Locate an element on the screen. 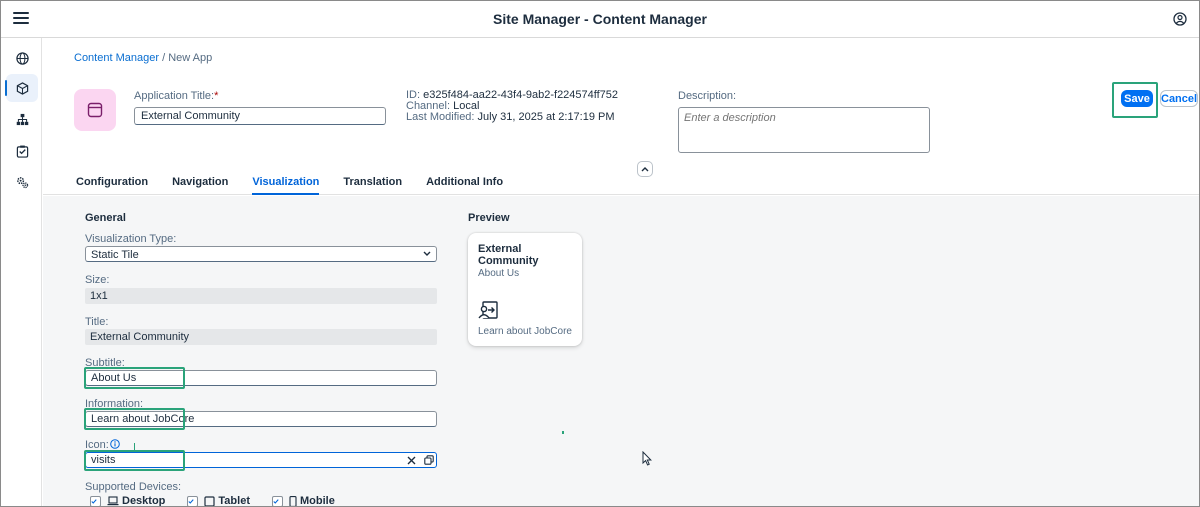 The image size is (1200, 507). chevron-up-icon is located at coordinates (645, 169).